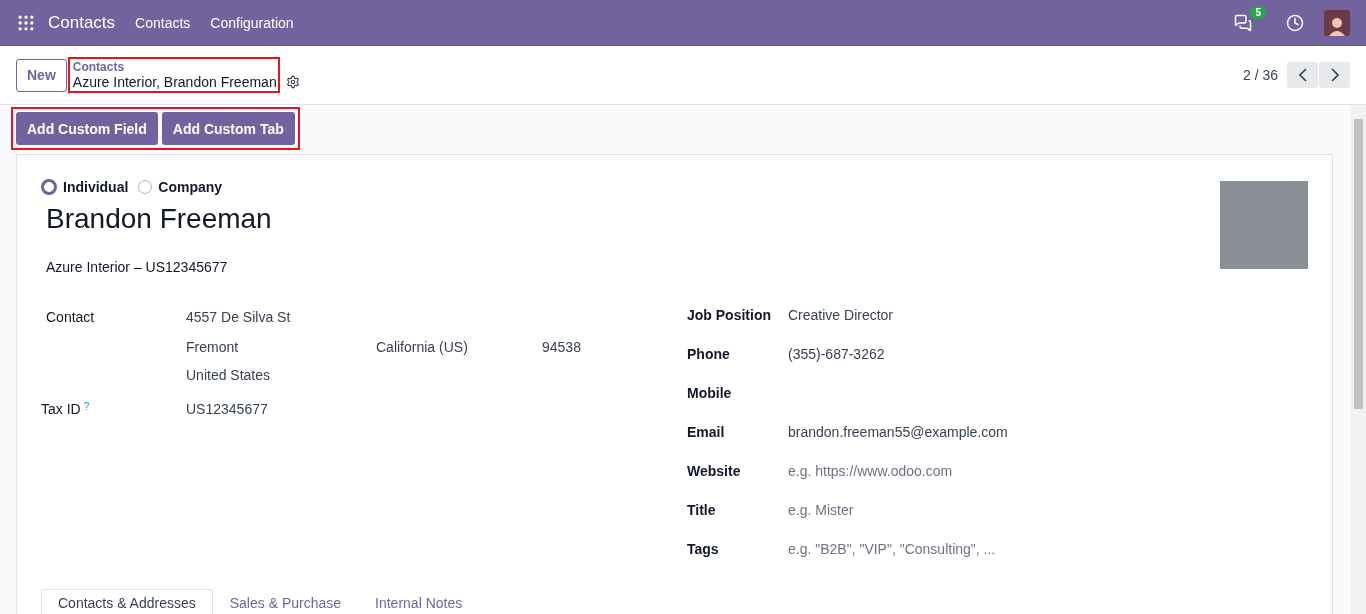 The height and width of the screenshot is (614, 1366). Describe the element at coordinates (82, 22) in the screenshot. I see `app-name: Contacts` at that location.